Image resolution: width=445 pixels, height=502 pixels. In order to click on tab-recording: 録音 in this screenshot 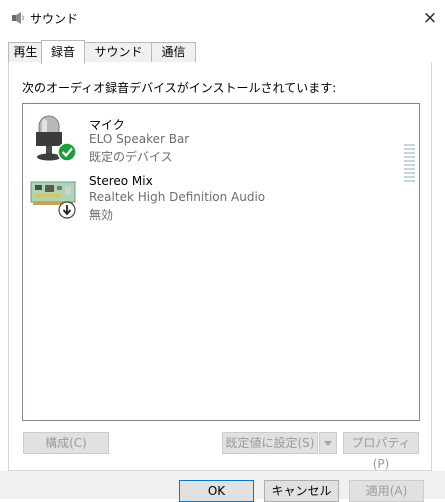, I will do `click(63, 52)`.